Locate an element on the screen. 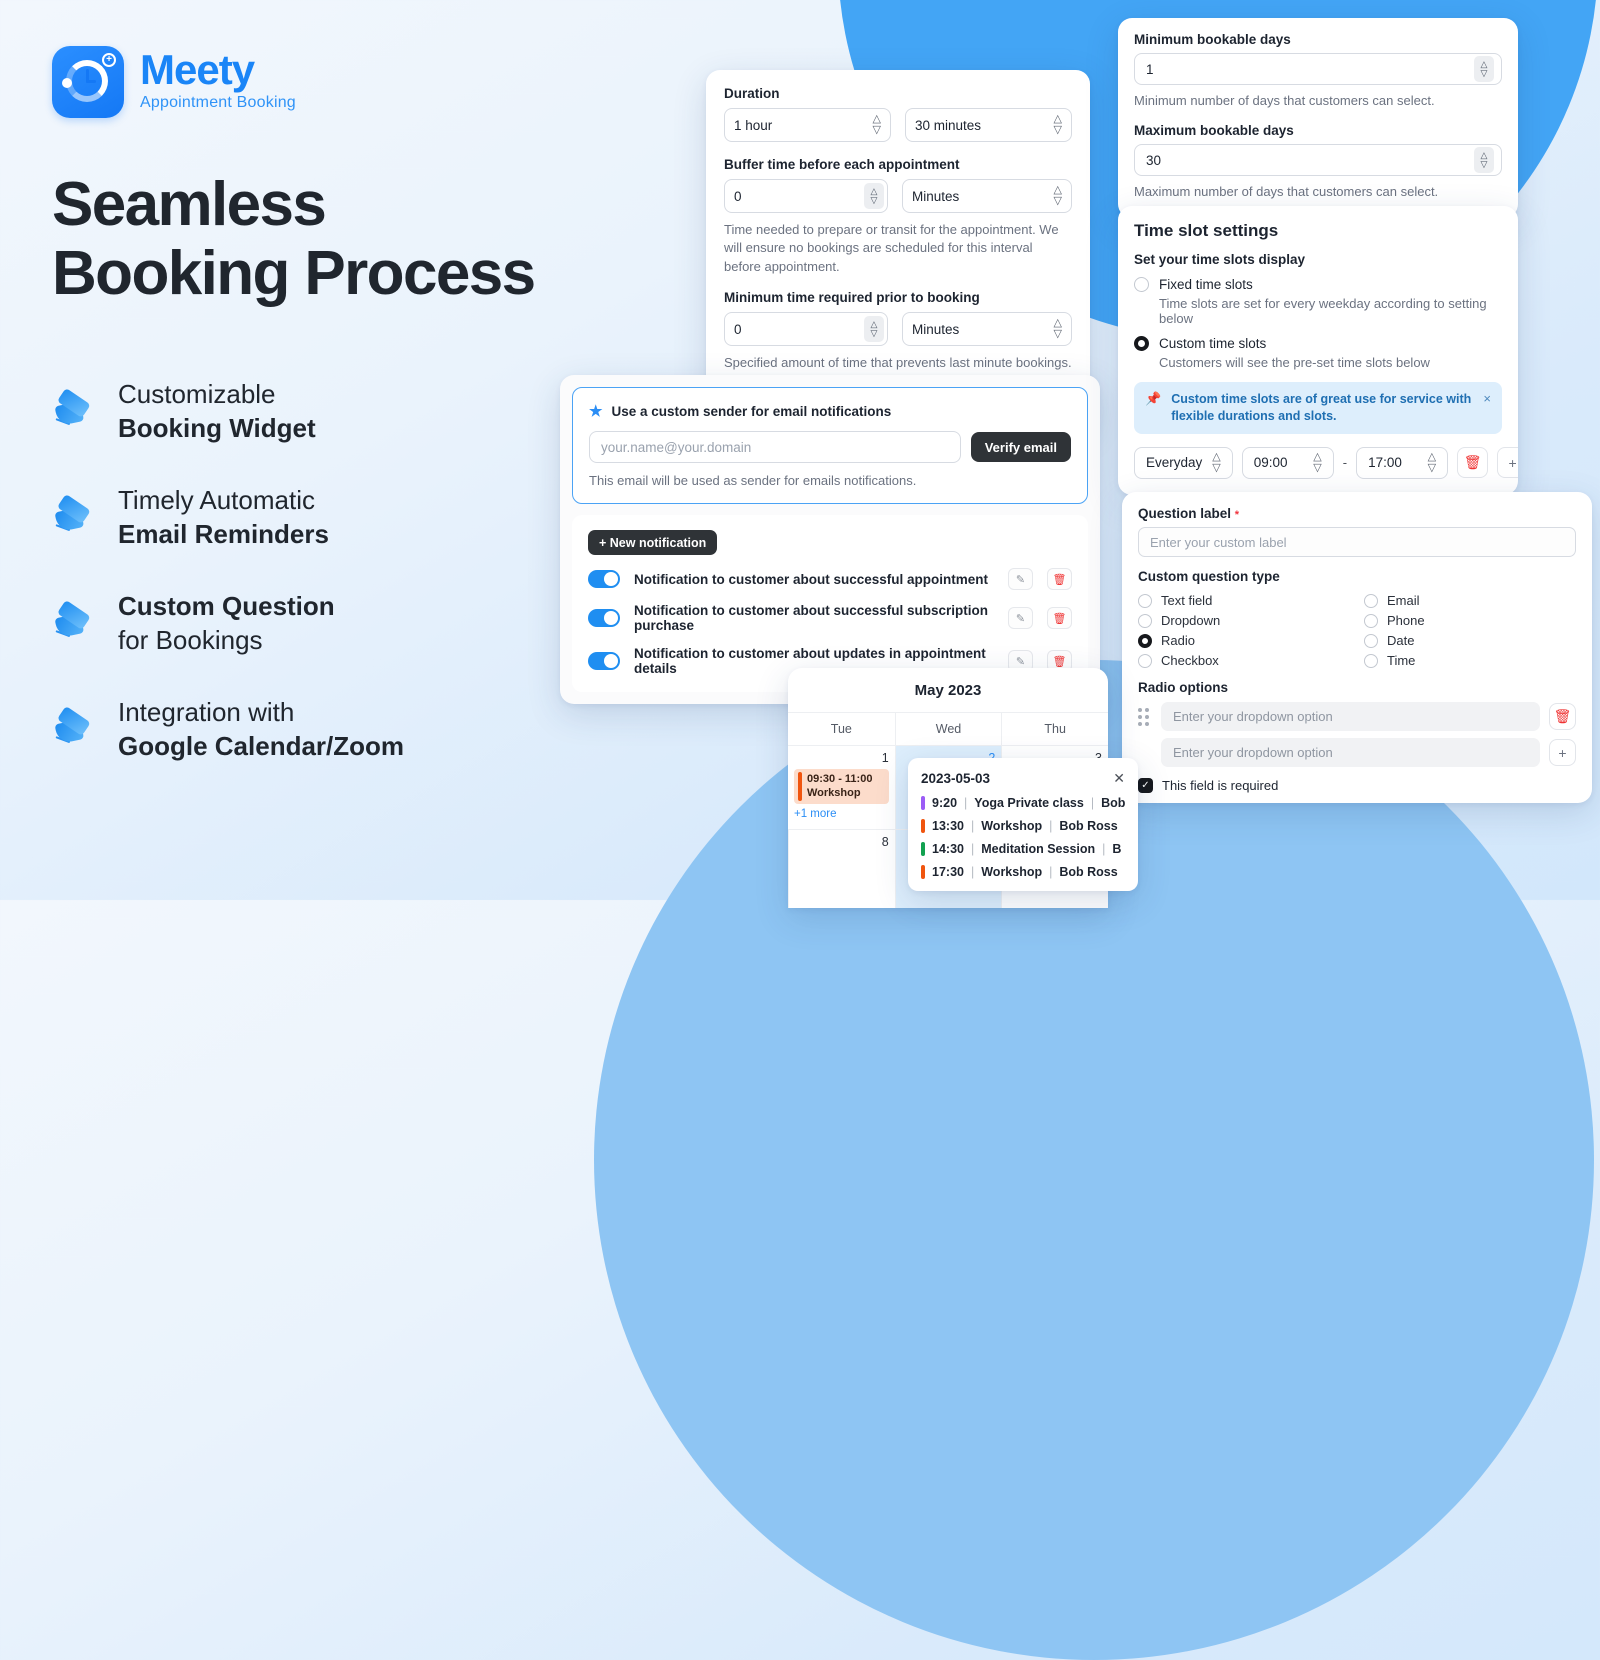 The image size is (1600, 1660). radio-custom-time-slots: Custom time slots is located at coordinates (1318, 343).